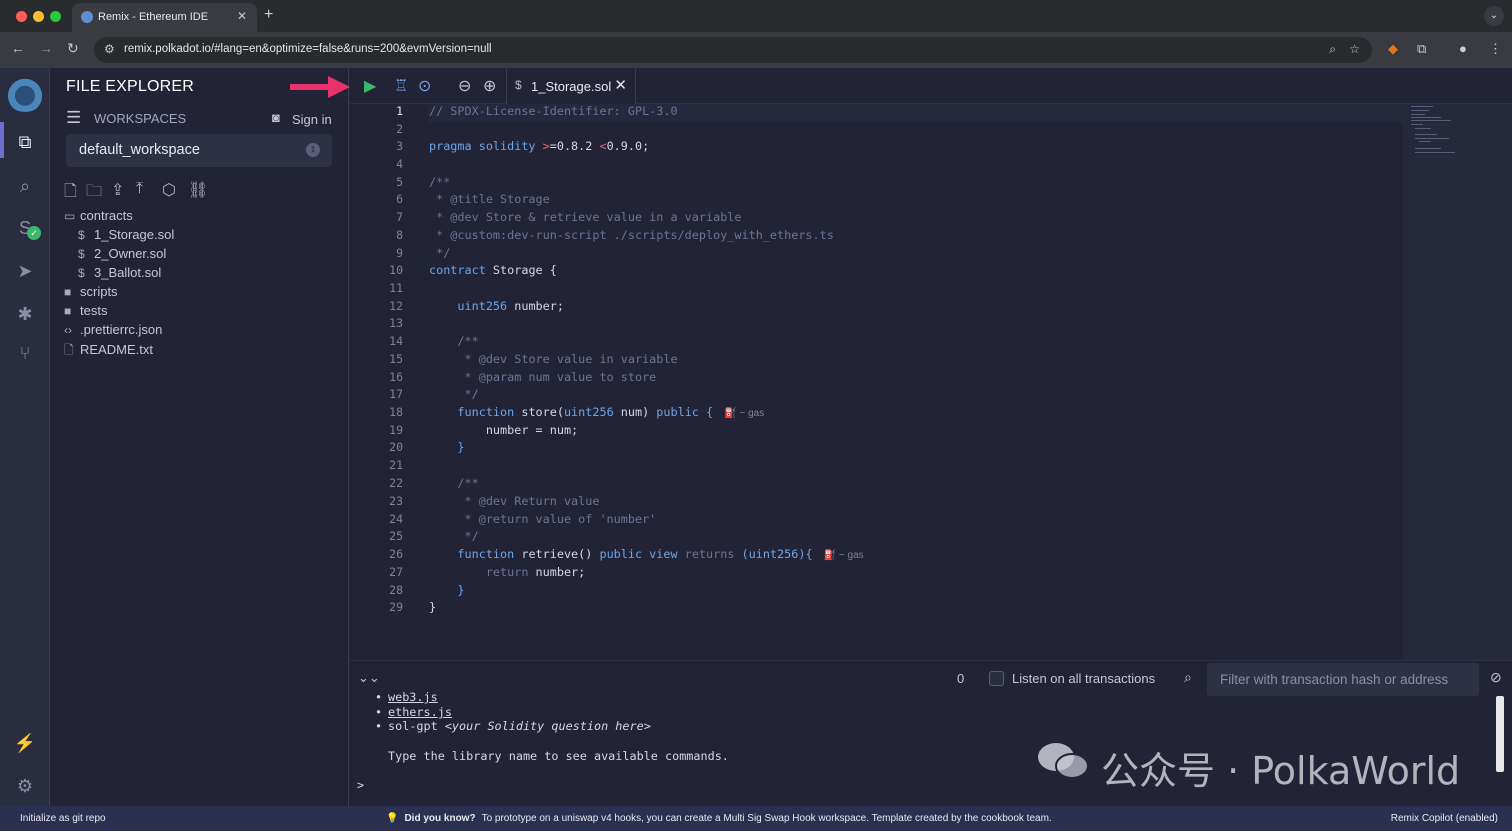 This screenshot has width=1512, height=831. I want to click on copilot-toggle: ⊙, so click(424, 86).